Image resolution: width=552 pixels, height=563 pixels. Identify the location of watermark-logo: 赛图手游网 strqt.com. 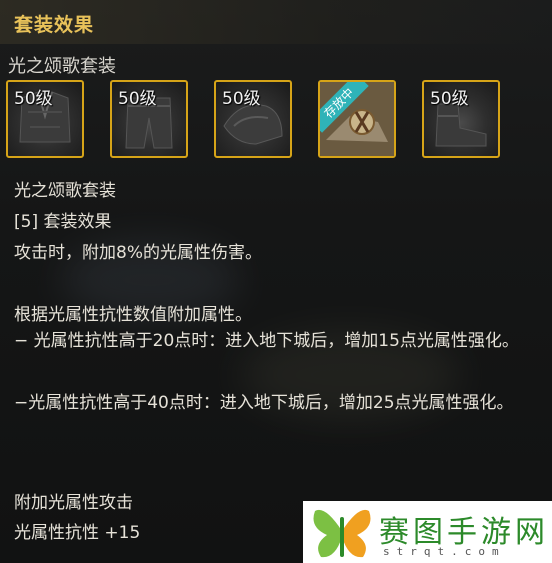
(427, 532).